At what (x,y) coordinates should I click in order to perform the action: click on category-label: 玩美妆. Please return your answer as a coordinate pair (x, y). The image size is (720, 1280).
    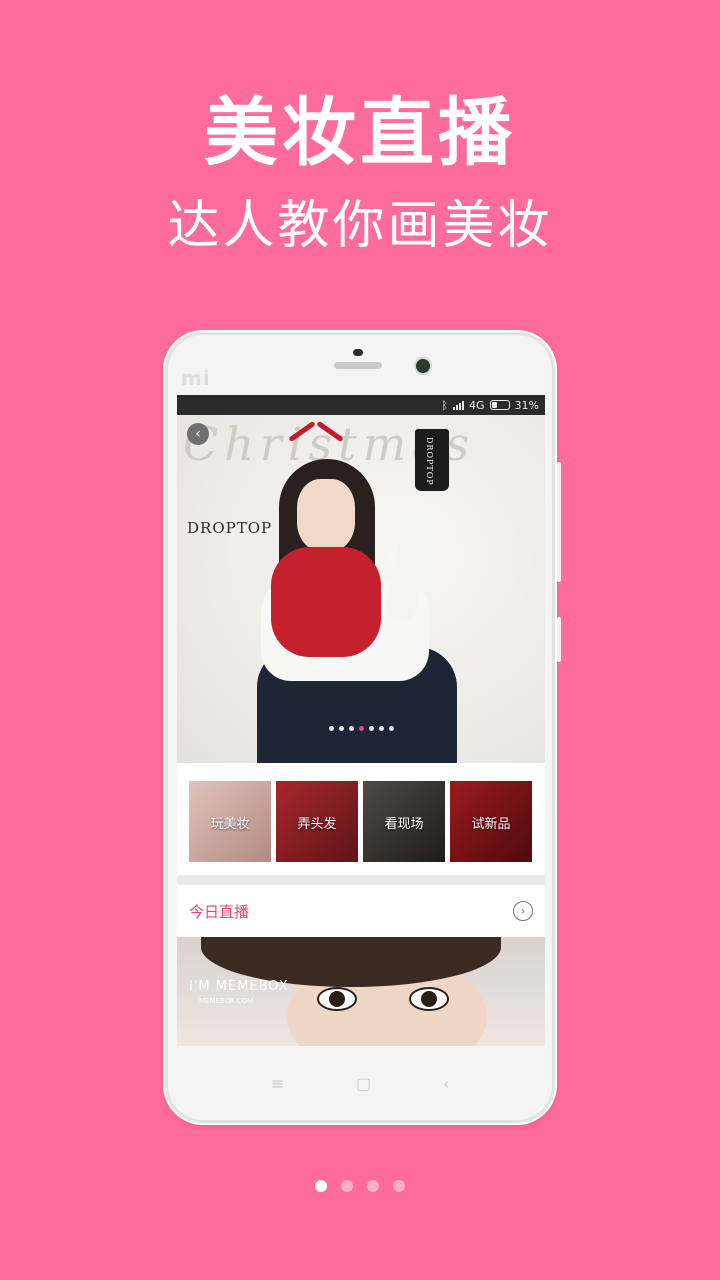
    Looking at the image, I should click on (230, 824).